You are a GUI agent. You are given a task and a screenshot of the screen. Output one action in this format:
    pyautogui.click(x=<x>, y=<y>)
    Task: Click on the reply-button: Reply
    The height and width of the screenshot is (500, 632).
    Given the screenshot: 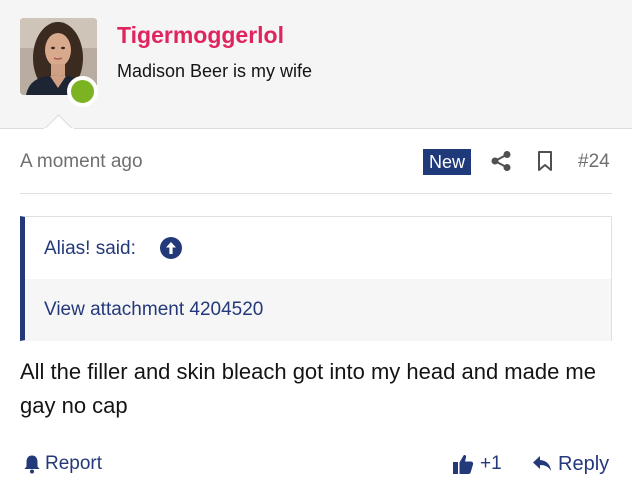 What is the action you would take?
    pyautogui.click(x=570, y=464)
    